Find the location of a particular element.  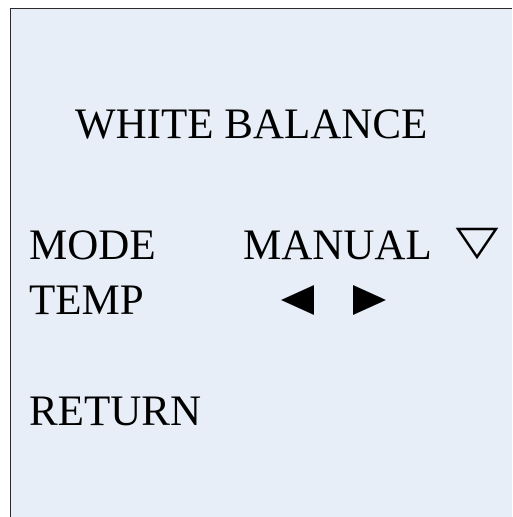

menu-title: WHITE BALANCE is located at coordinates (251, 124).